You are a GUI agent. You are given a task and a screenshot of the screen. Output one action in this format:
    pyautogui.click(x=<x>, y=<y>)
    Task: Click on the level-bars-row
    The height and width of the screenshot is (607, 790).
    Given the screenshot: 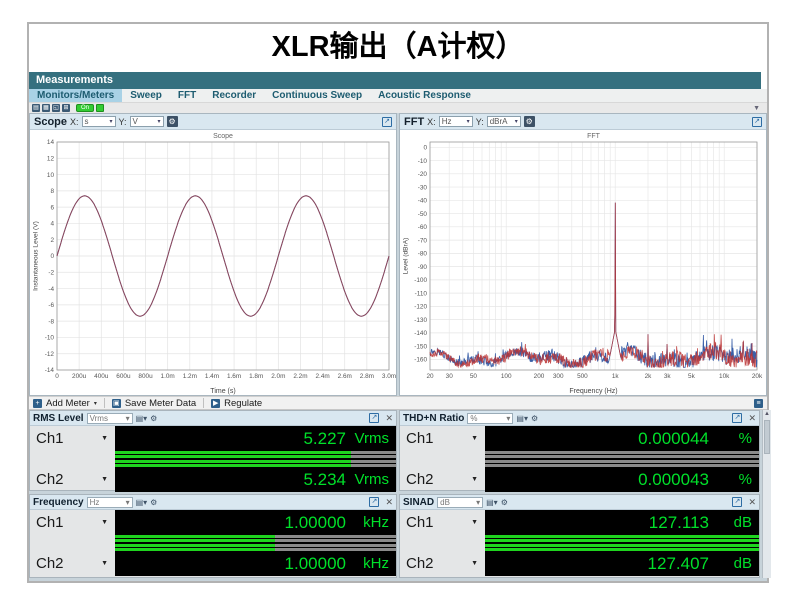 What is the action you would take?
    pyautogui.click(x=213, y=459)
    